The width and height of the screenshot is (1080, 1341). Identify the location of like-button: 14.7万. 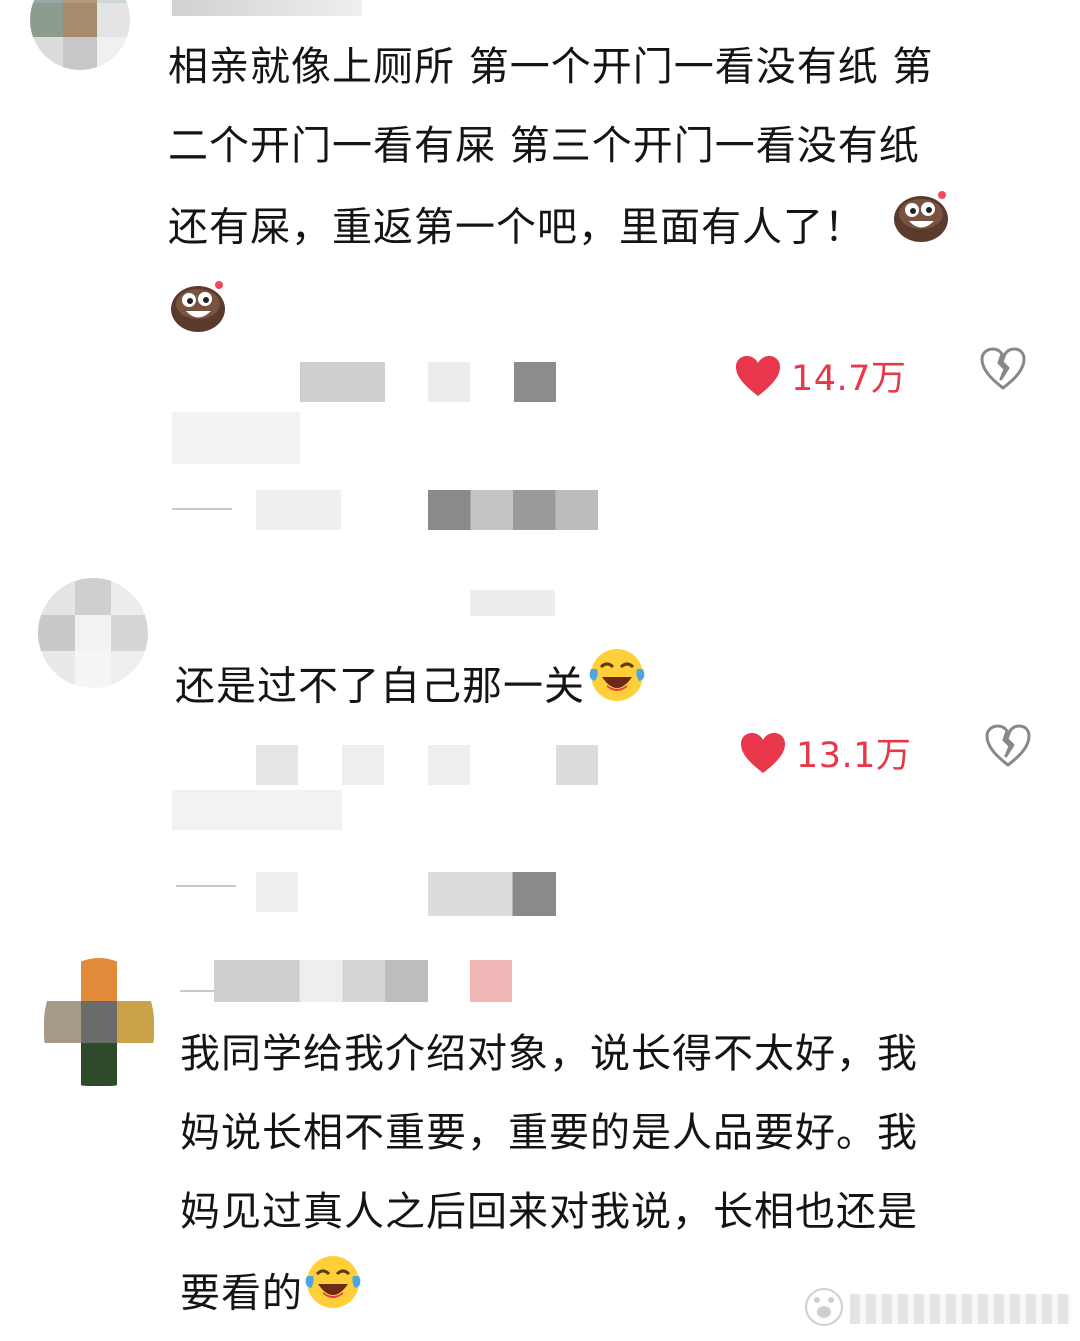
(820, 375).